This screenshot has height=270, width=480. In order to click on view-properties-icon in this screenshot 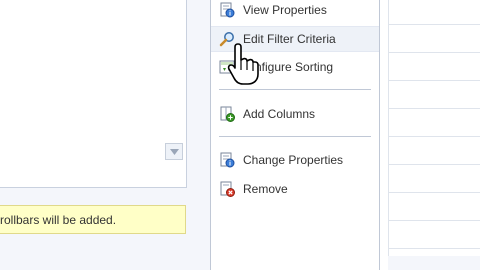, I will do `click(227, 10)`.